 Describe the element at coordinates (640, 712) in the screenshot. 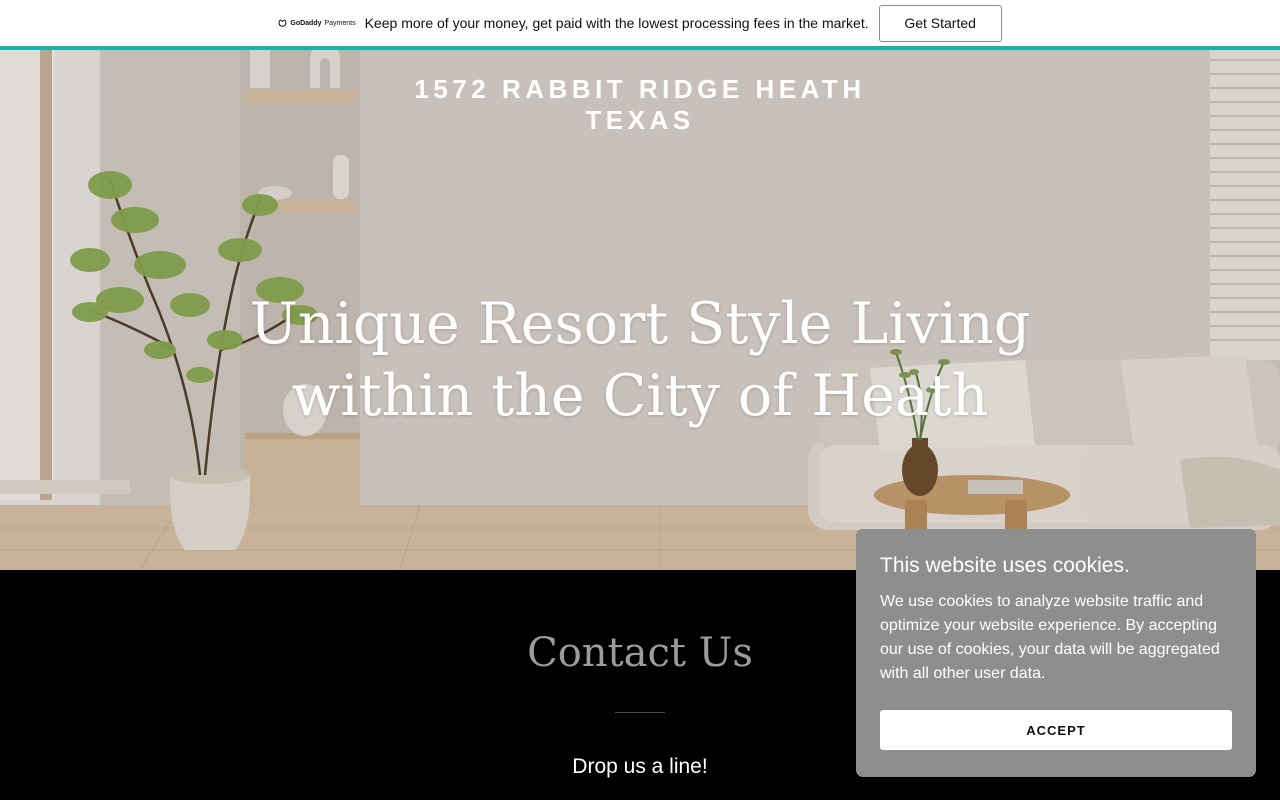

I see `contact-divider` at that location.